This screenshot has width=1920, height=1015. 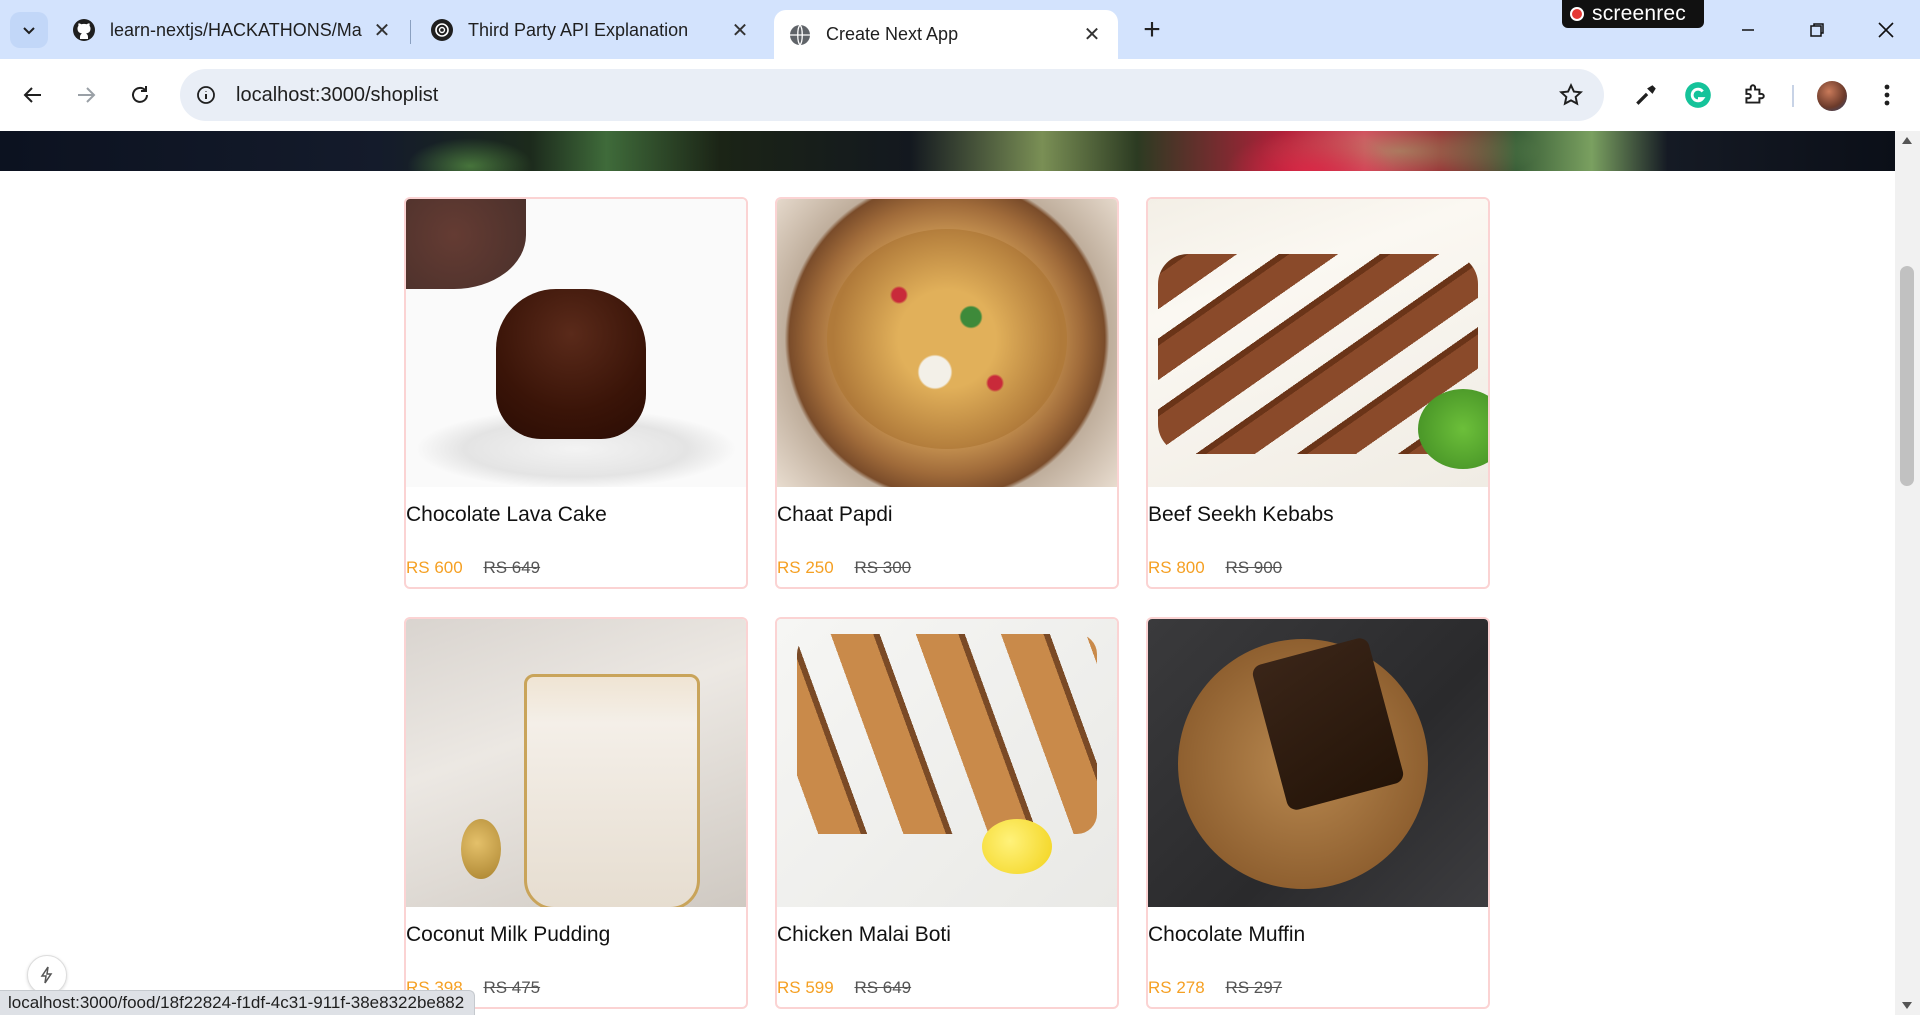 I want to click on product-card: Chicken Malai Boti RS 599 RS 649, so click(x=947, y=813).